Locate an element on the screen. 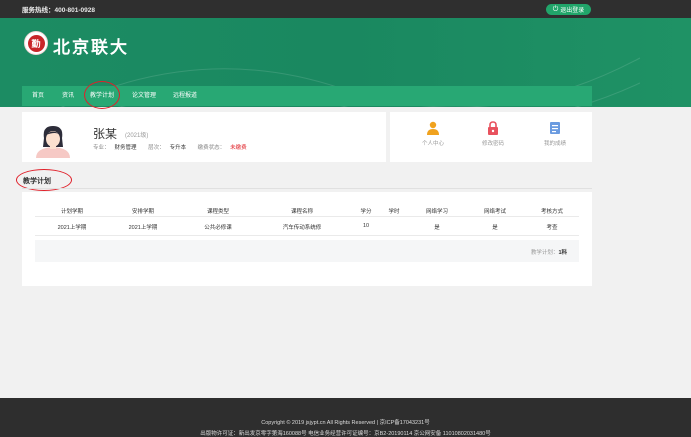  quick-link-label: 修改密码 is located at coordinates (492, 144).